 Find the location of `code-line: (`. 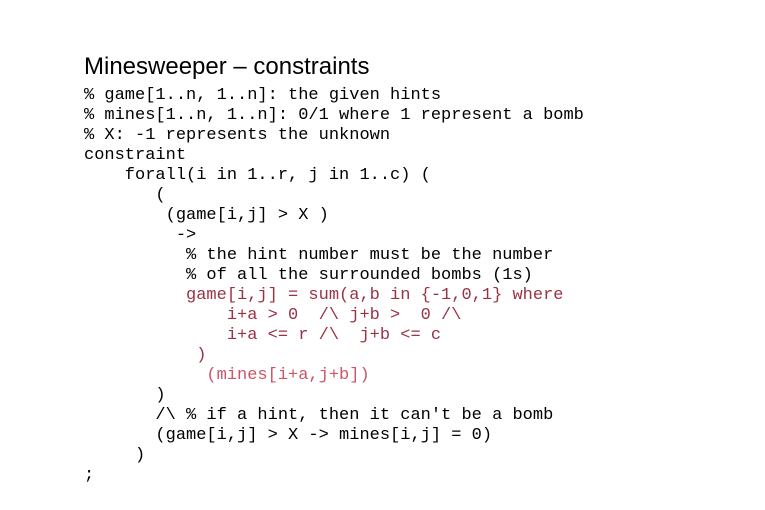

code-line: ( is located at coordinates (125, 195).